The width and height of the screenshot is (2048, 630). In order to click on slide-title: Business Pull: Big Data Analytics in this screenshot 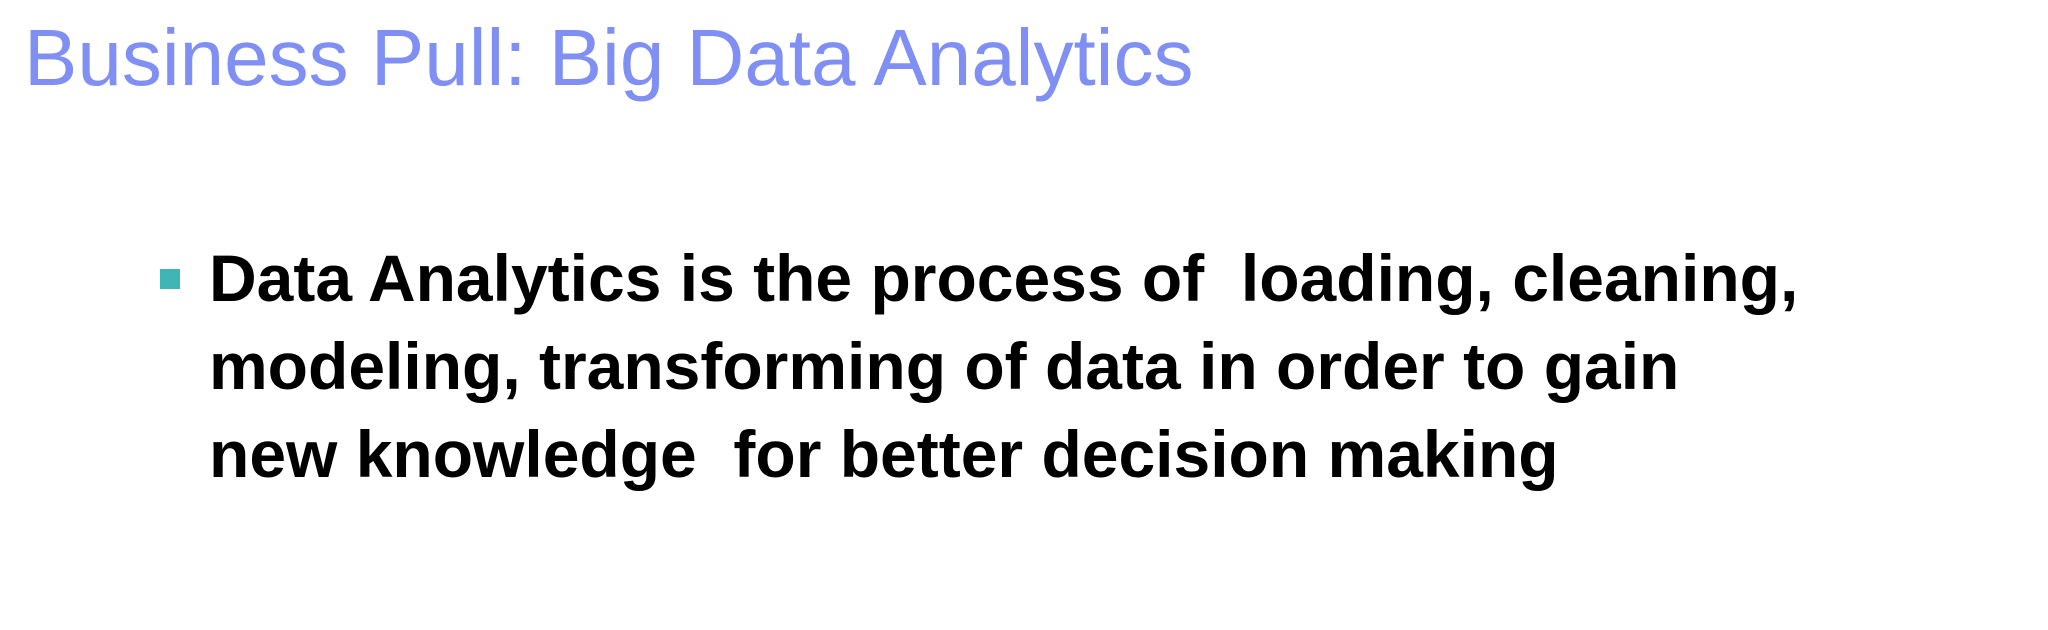, I will do `click(609, 57)`.